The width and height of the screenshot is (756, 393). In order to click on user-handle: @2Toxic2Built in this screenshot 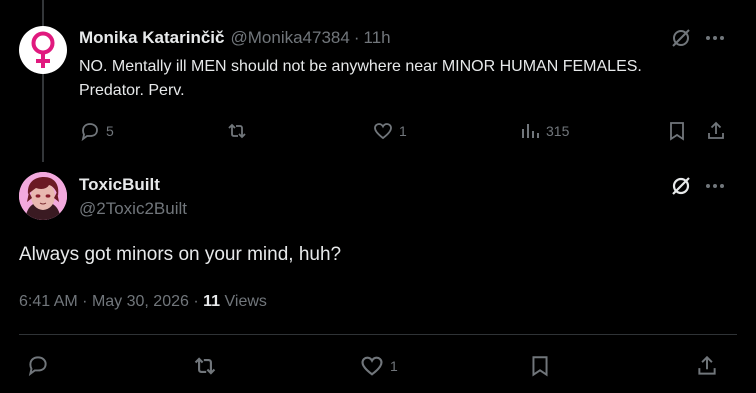, I will do `click(133, 209)`.